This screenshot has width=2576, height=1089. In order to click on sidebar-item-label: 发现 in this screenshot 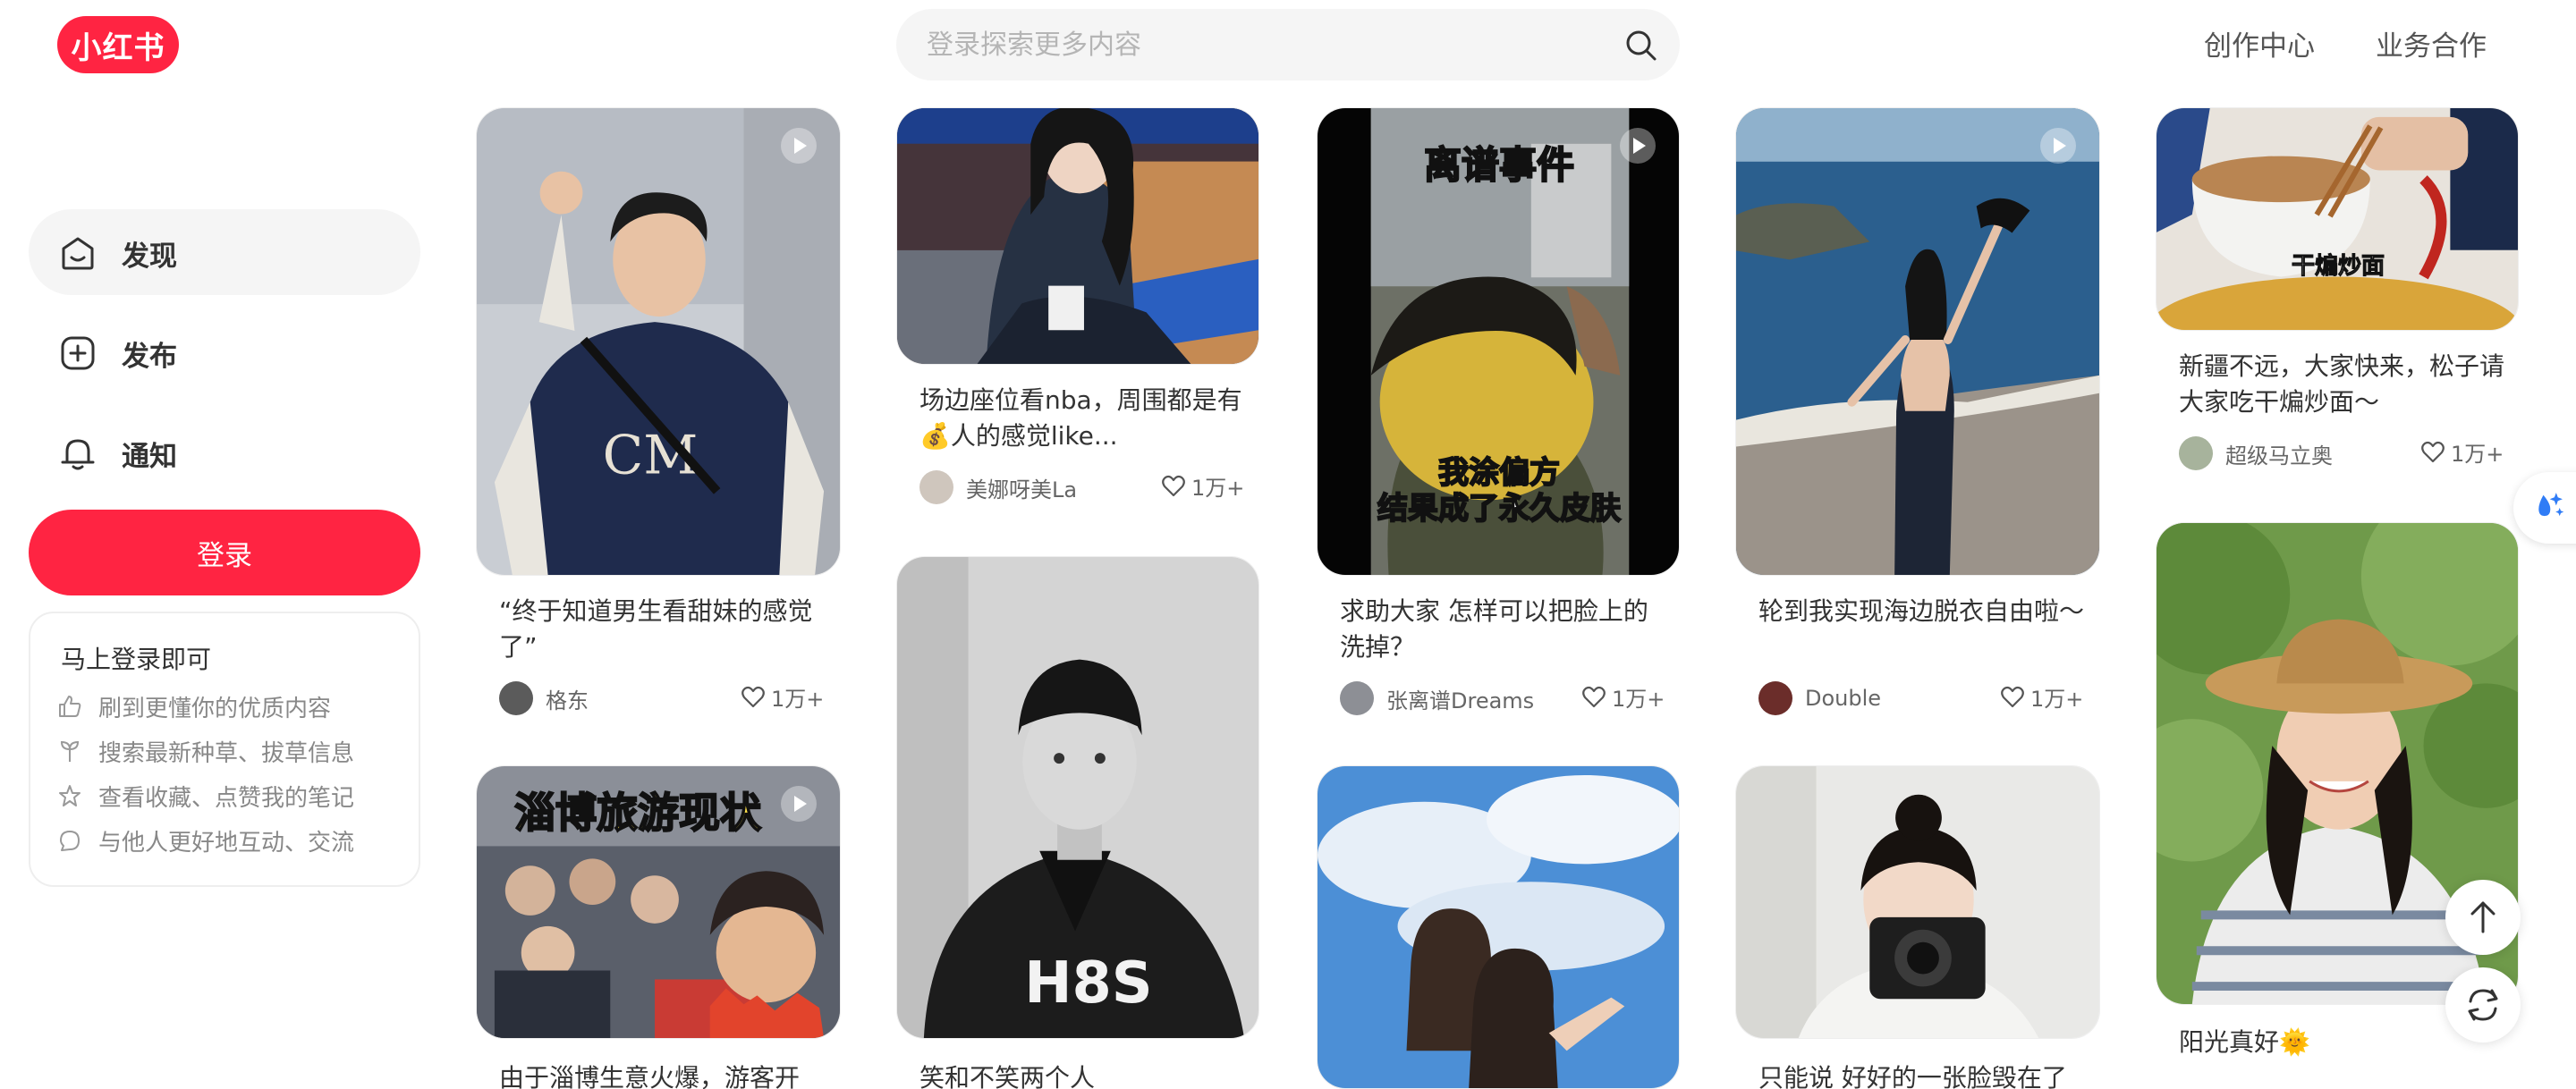, I will do `click(149, 257)`.